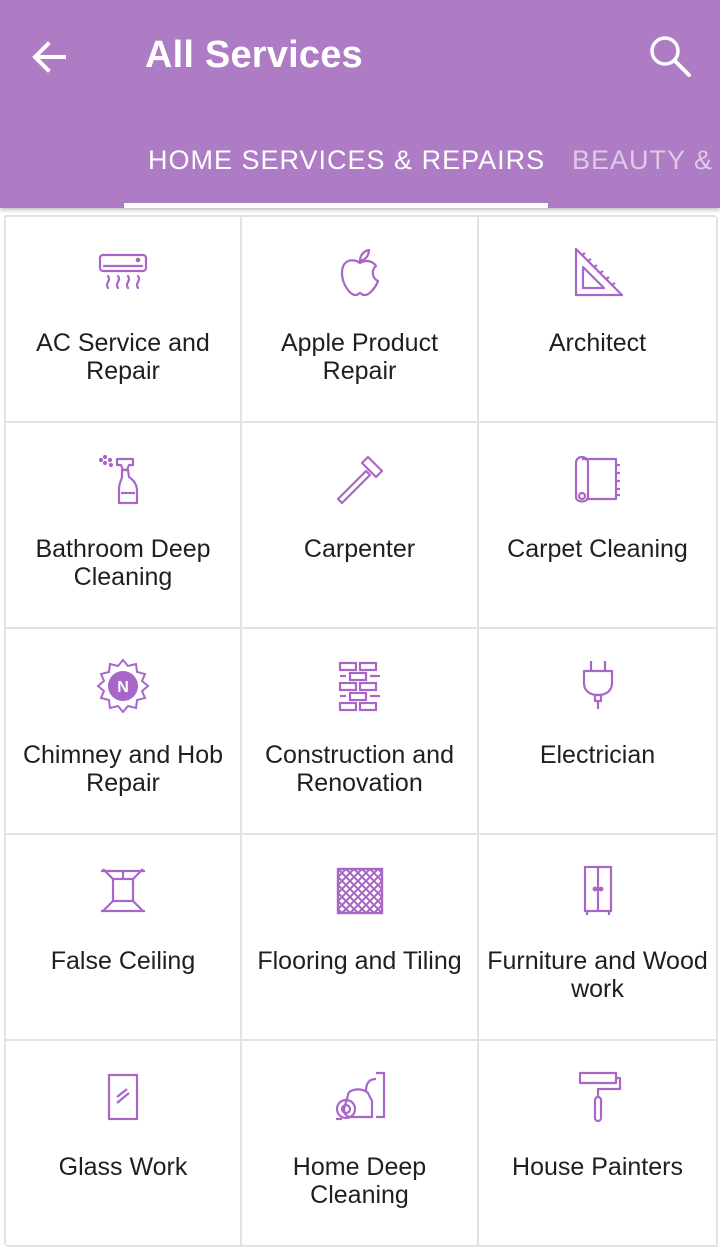 The height and width of the screenshot is (1247, 720). I want to click on spray-bottle-icon, so click(118, 479).